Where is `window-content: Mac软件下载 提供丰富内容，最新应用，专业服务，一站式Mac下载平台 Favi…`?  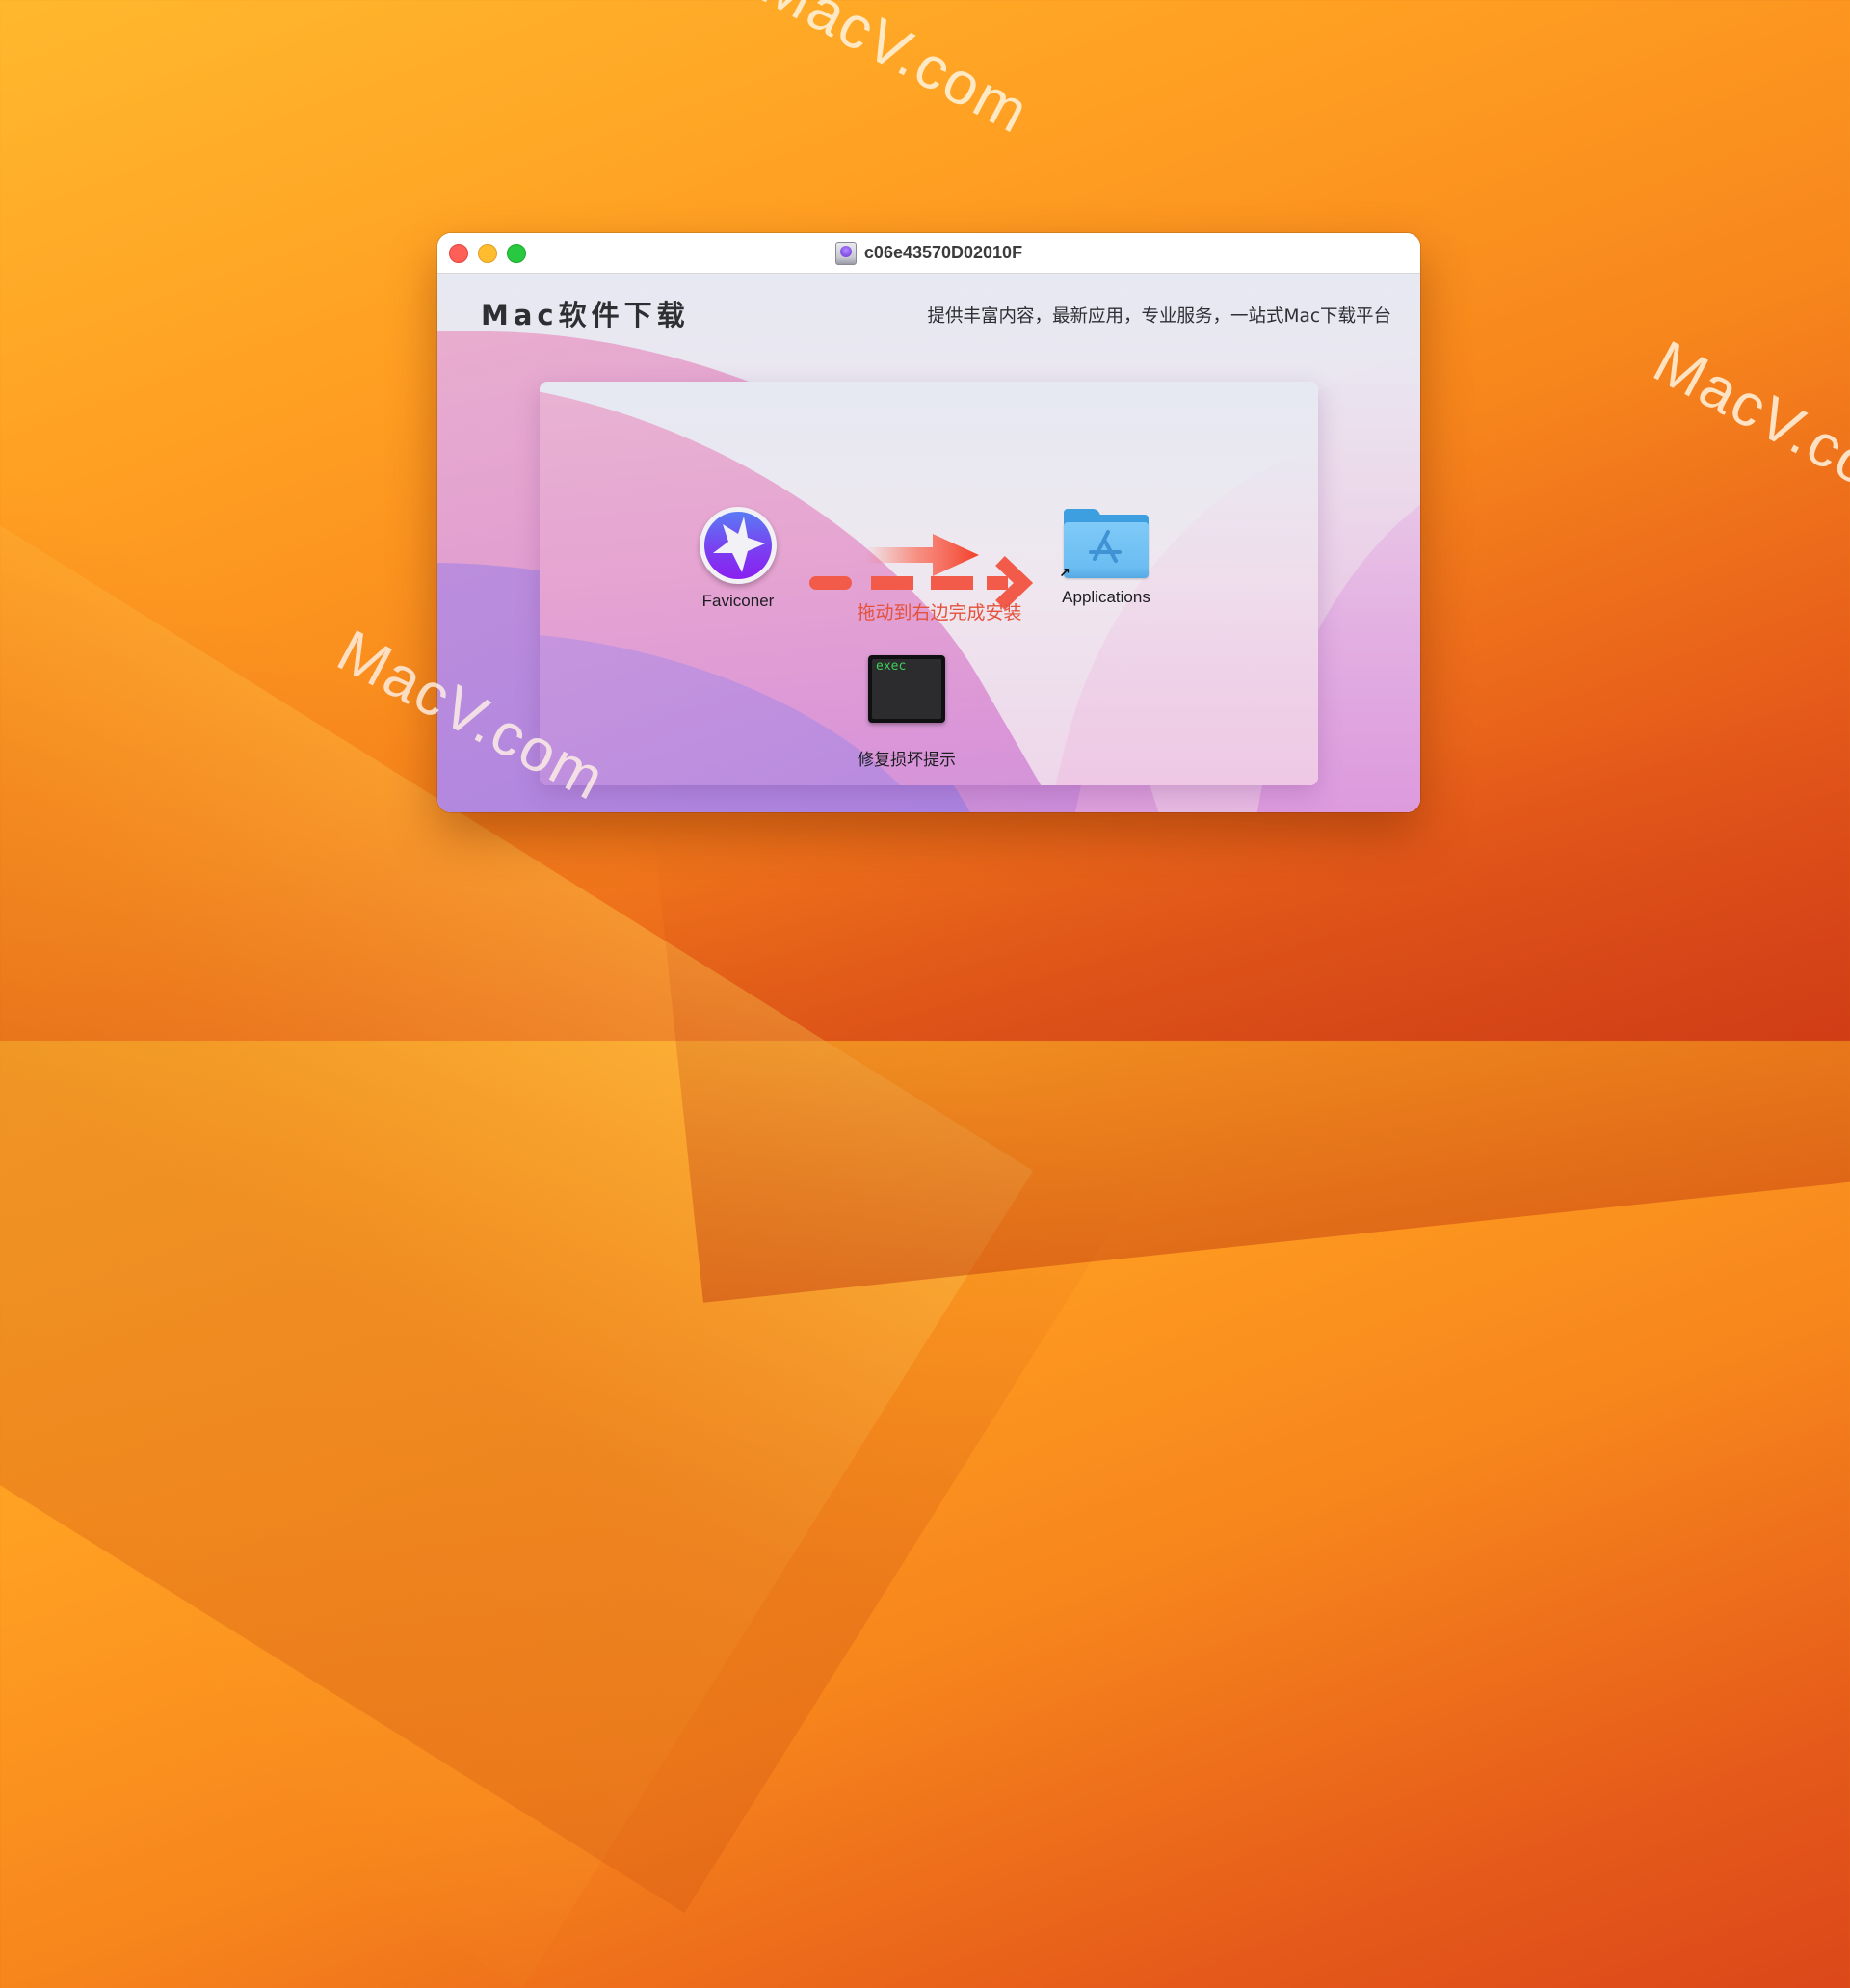
window-content: Mac软件下载 提供丰富内容，最新应用，专业服务，一站式Mac下载平台 Favi… is located at coordinates (928, 543).